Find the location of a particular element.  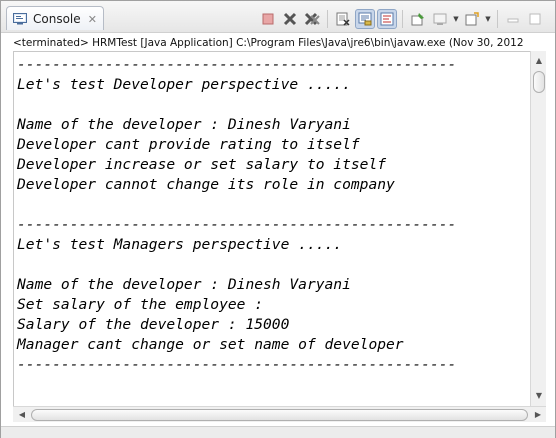

horizontal-scroll-thumb is located at coordinates (279, 415).